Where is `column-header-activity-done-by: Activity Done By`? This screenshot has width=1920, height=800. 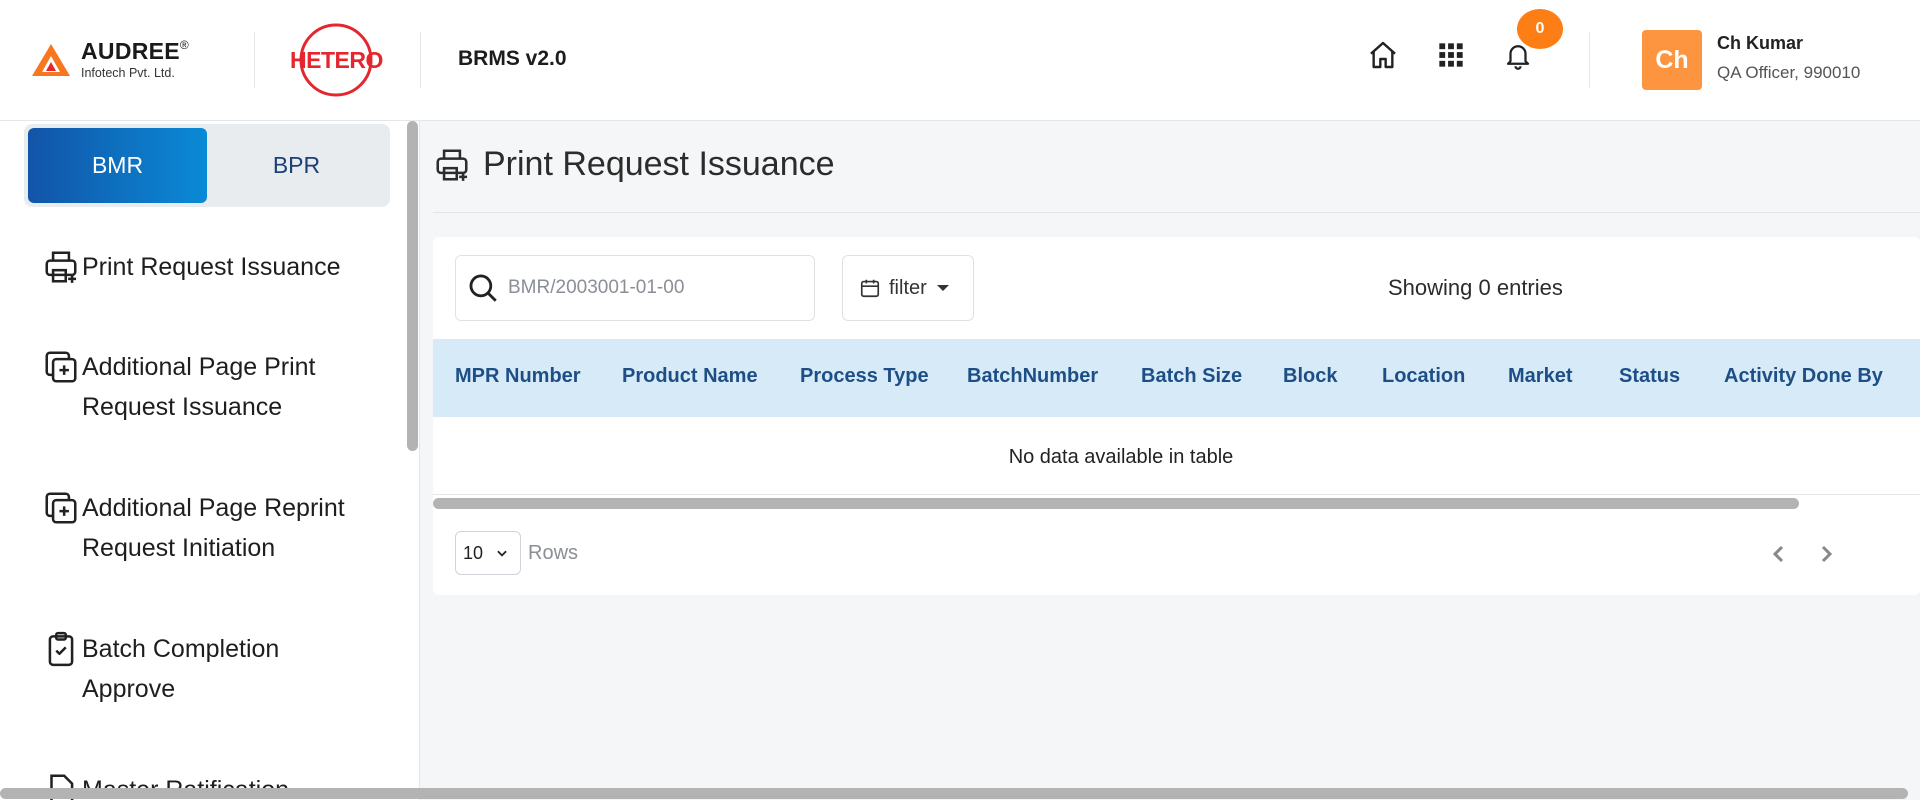 column-header-activity-done-by: Activity Done By is located at coordinates (1803, 376).